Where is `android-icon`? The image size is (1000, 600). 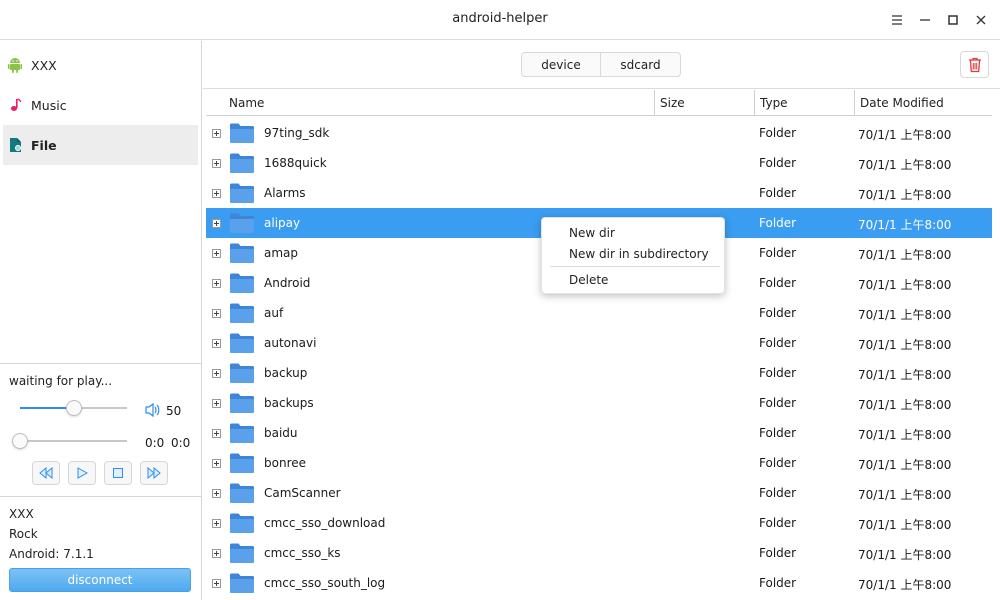
android-icon is located at coordinates (15, 65).